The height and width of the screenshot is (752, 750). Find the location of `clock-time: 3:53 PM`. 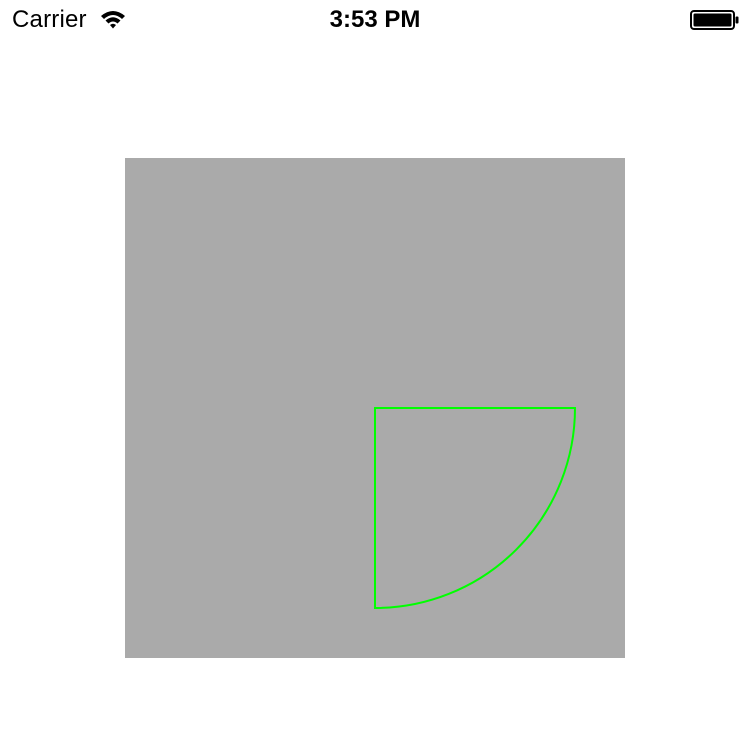

clock-time: 3:53 PM is located at coordinates (375, 19).